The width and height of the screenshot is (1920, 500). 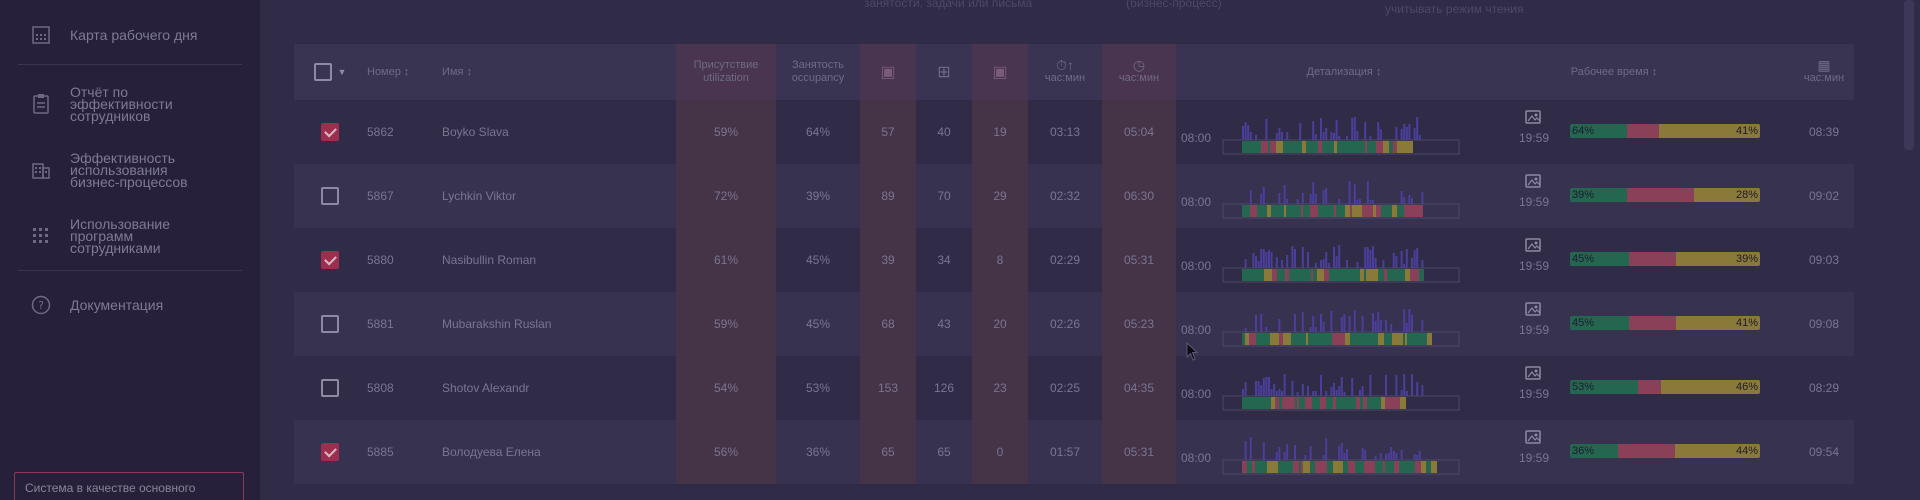 I want to click on header-name: Имя ↕, so click(x=522, y=72).